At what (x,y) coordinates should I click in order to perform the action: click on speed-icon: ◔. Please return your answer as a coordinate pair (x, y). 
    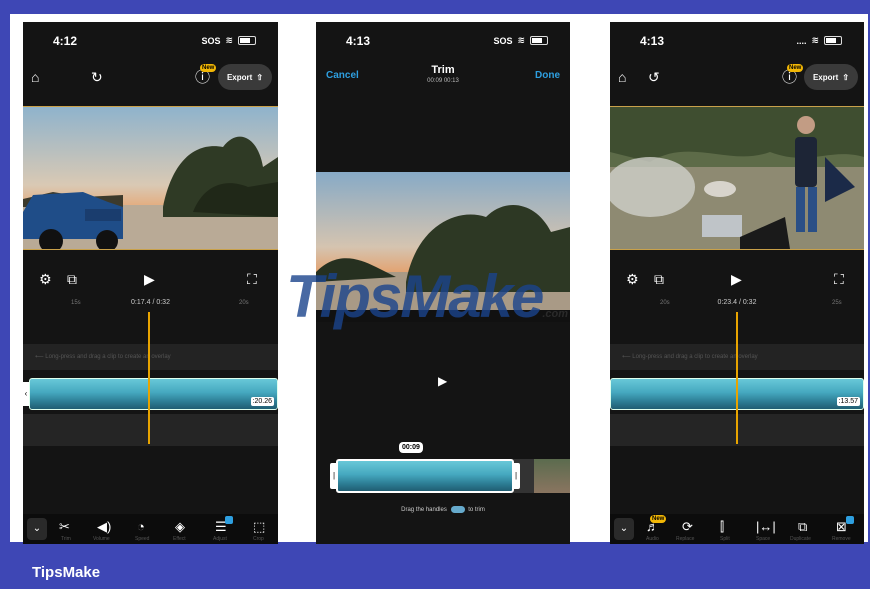
    Looking at the image, I should click on (141, 526).